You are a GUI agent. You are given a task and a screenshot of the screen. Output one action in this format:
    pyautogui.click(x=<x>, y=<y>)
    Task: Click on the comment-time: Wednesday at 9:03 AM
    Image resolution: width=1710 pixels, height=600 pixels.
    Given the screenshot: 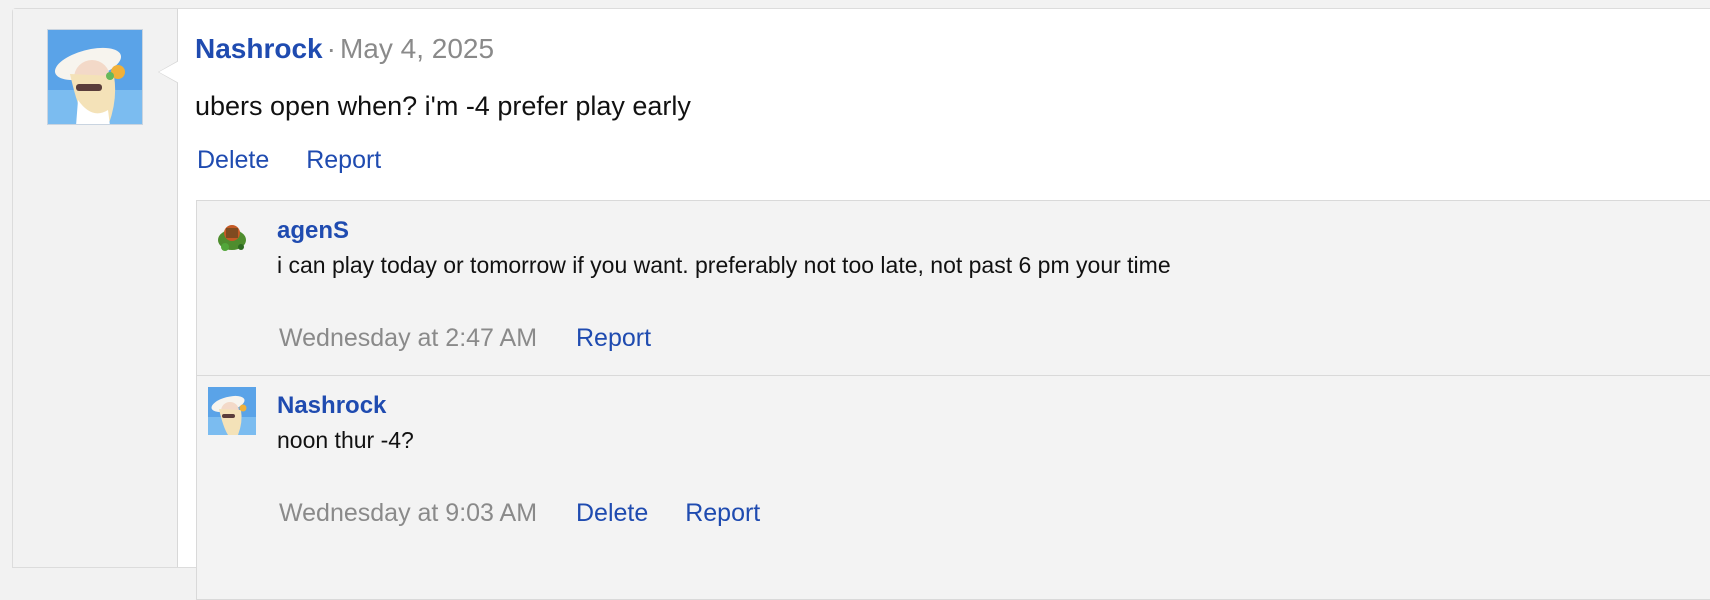 What is the action you would take?
    pyautogui.click(x=408, y=513)
    